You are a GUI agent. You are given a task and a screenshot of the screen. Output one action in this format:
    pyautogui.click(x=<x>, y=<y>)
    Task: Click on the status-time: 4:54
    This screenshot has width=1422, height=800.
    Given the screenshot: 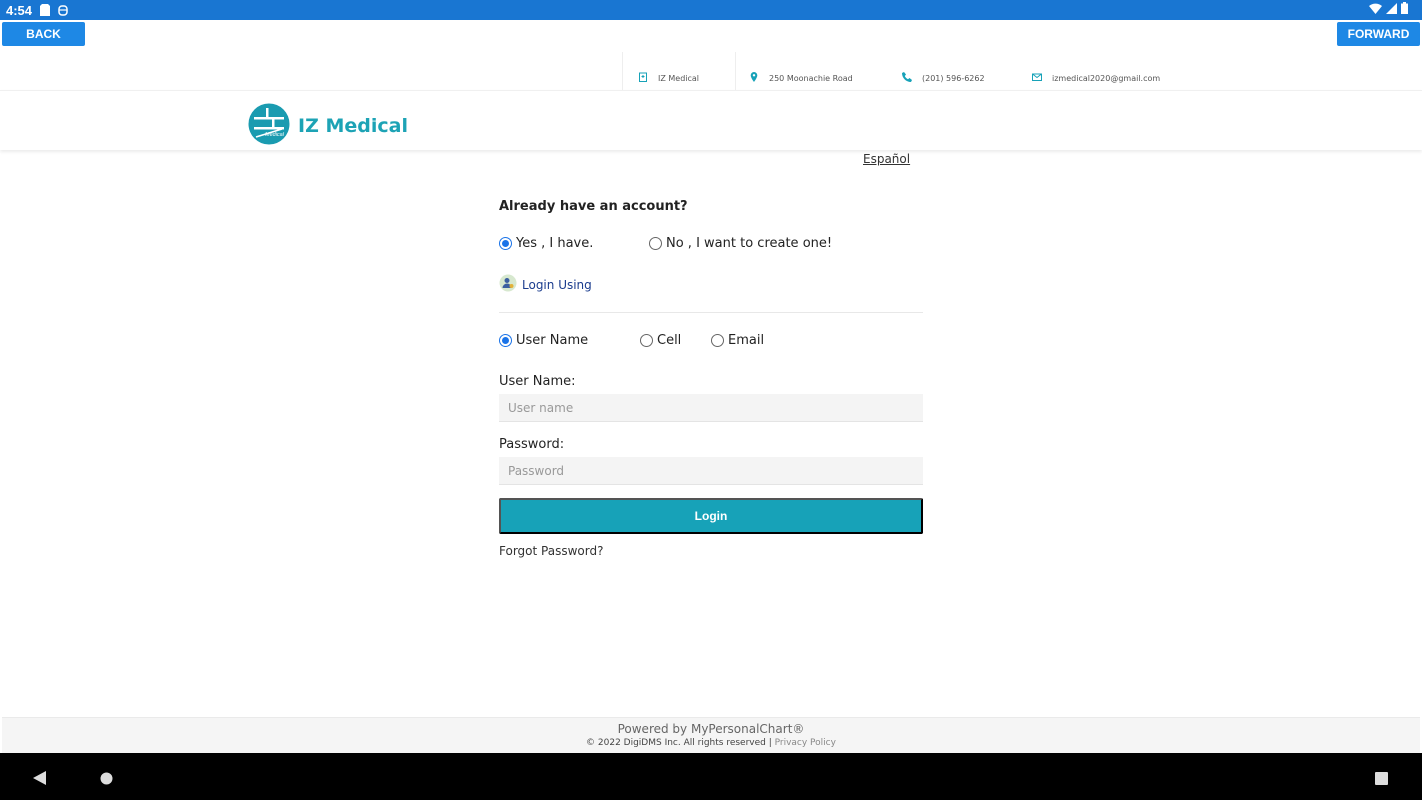 What is the action you would take?
    pyautogui.click(x=19, y=10)
    